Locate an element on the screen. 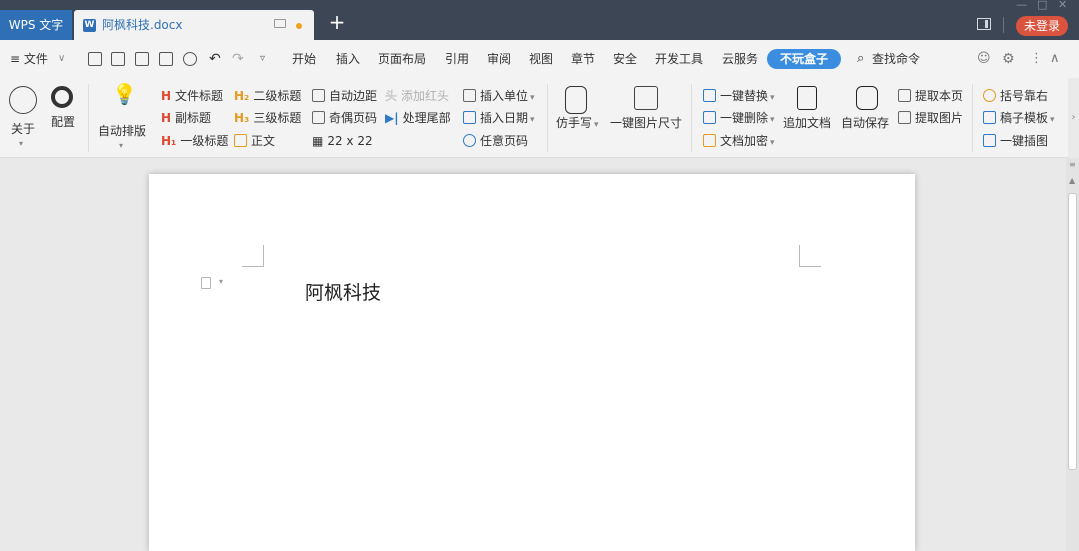  append-doc-button: 追加文档 is located at coordinates (807, 123).